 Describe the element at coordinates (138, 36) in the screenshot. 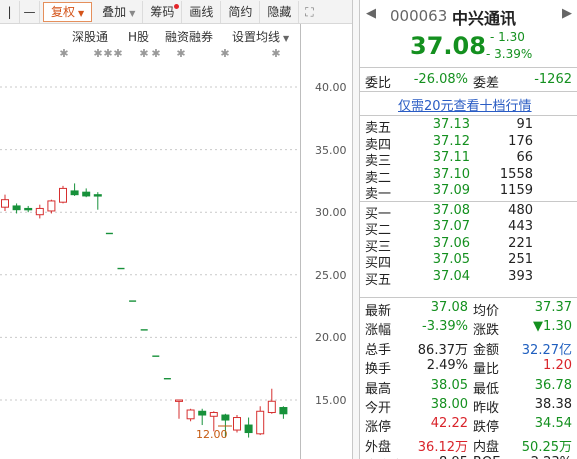

I see `h-share-link: H股` at that location.